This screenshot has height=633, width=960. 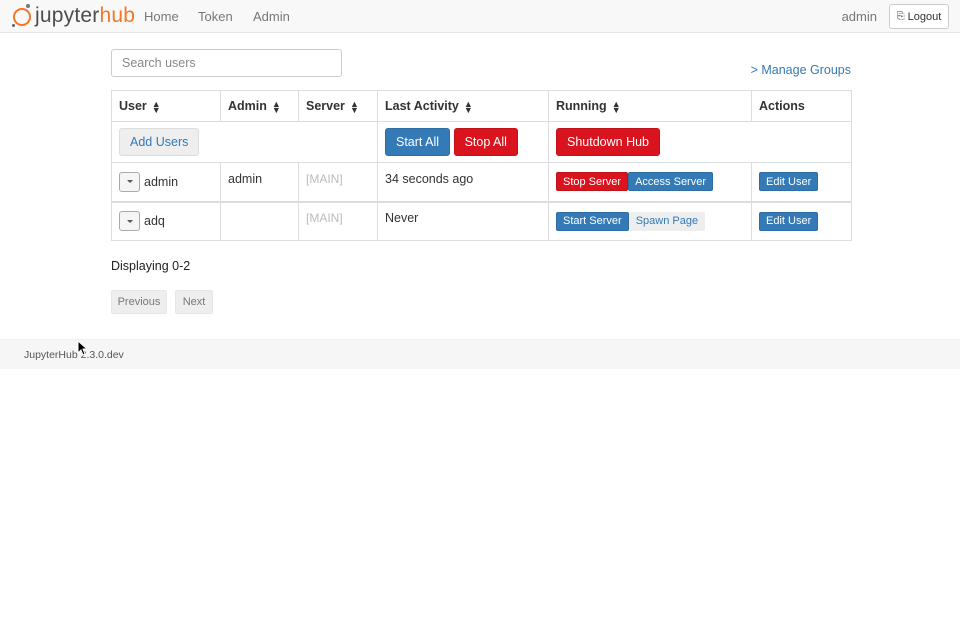 I want to click on shutdown-hub-button: Shutdown Hub, so click(x=608, y=142).